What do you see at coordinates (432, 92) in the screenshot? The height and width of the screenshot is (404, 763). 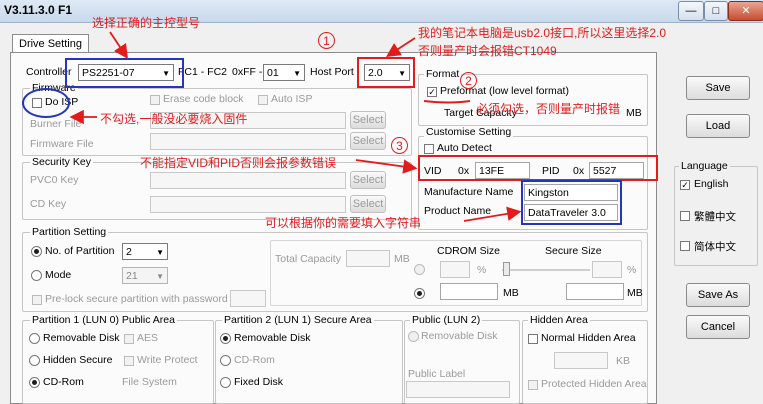 I see `preformat-checkbox: ✓` at bounding box center [432, 92].